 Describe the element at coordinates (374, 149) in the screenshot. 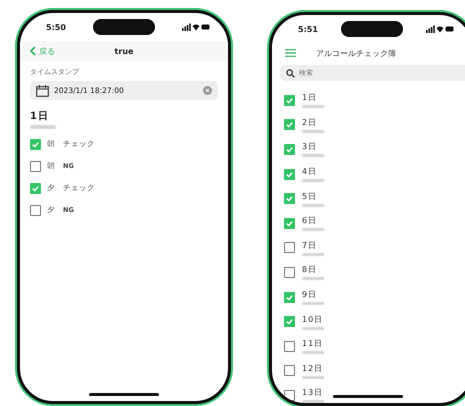

I see `day-row: 3日` at that location.